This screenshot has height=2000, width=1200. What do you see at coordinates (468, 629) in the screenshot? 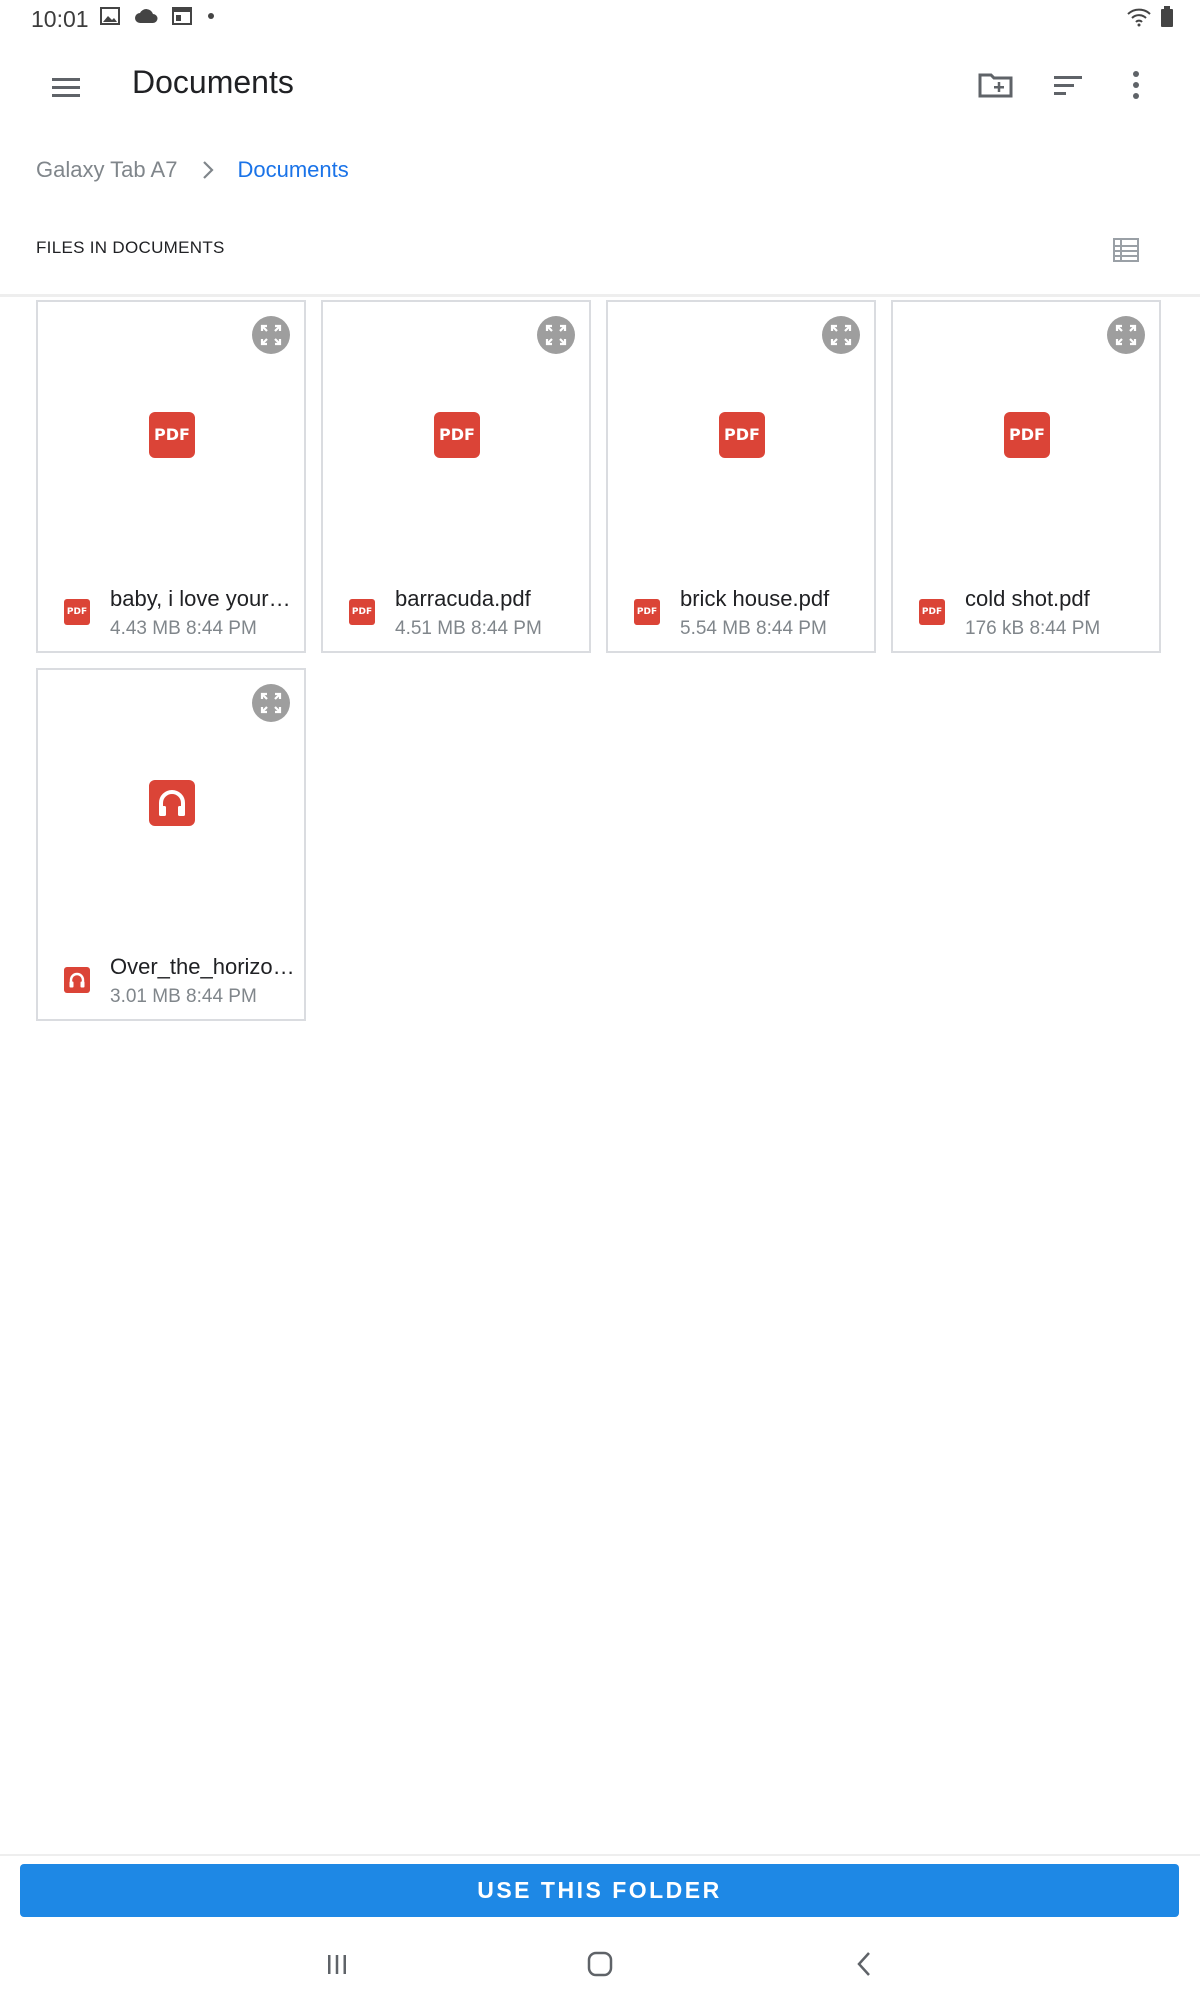
I see `file-meta: 4.51 MB 8:44 PM` at bounding box center [468, 629].